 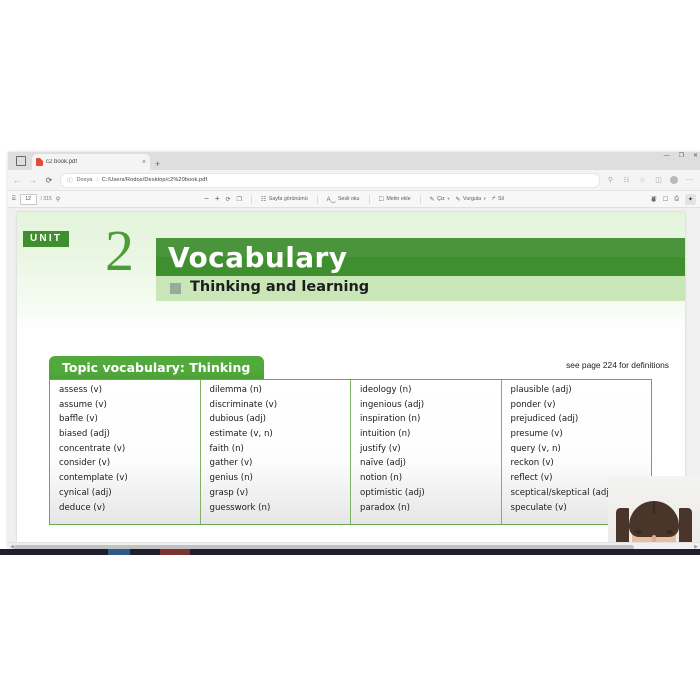 I want to click on zoom-out-button: −, so click(x=206, y=199).